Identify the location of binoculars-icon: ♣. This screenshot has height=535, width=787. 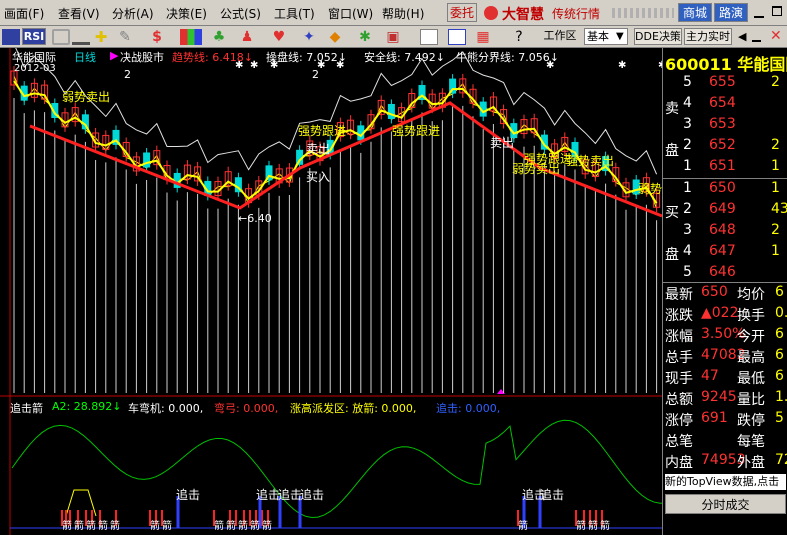
(219, 37).